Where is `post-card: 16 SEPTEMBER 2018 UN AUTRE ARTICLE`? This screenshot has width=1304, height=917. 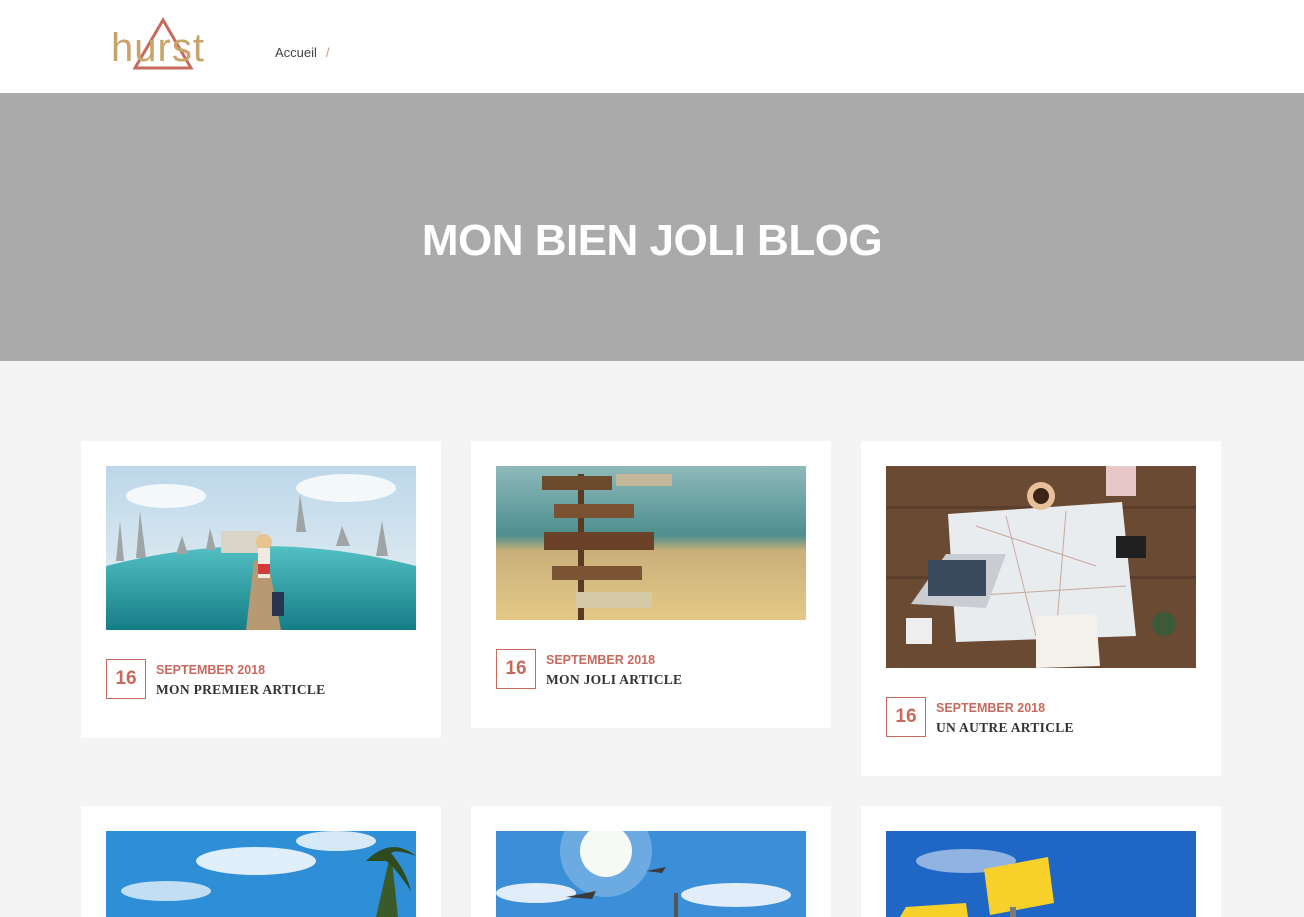 post-card: 16 SEPTEMBER 2018 UN AUTRE ARTICLE is located at coordinates (1041, 608).